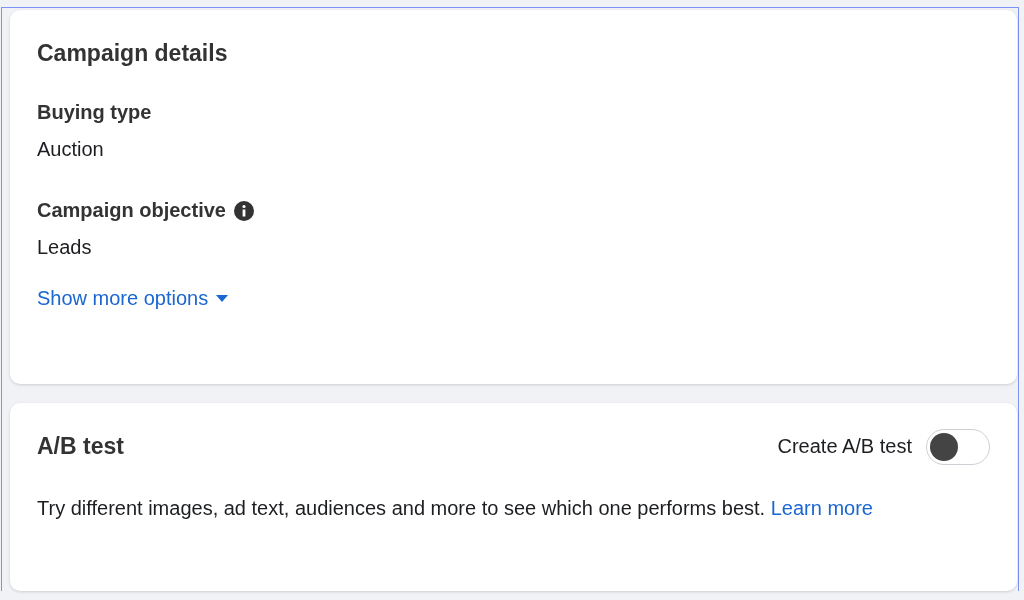  What do you see at coordinates (70, 149) in the screenshot?
I see `field-value: Auction` at bounding box center [70, 149].